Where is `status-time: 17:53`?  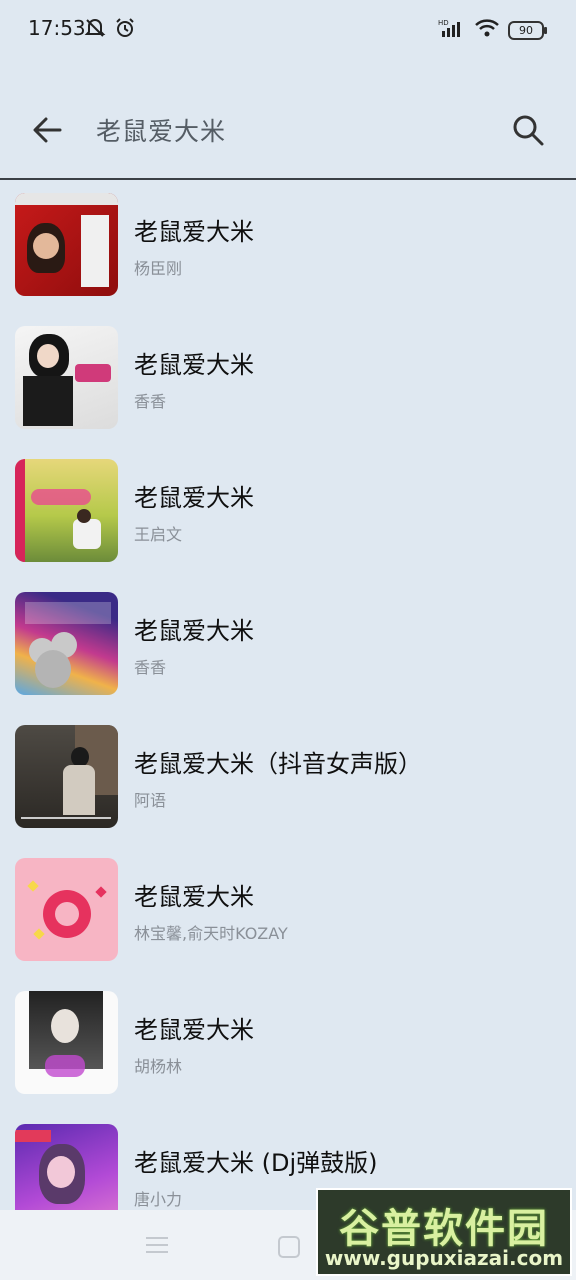 status-time: 17:53 is located at coordinates (57, 28).